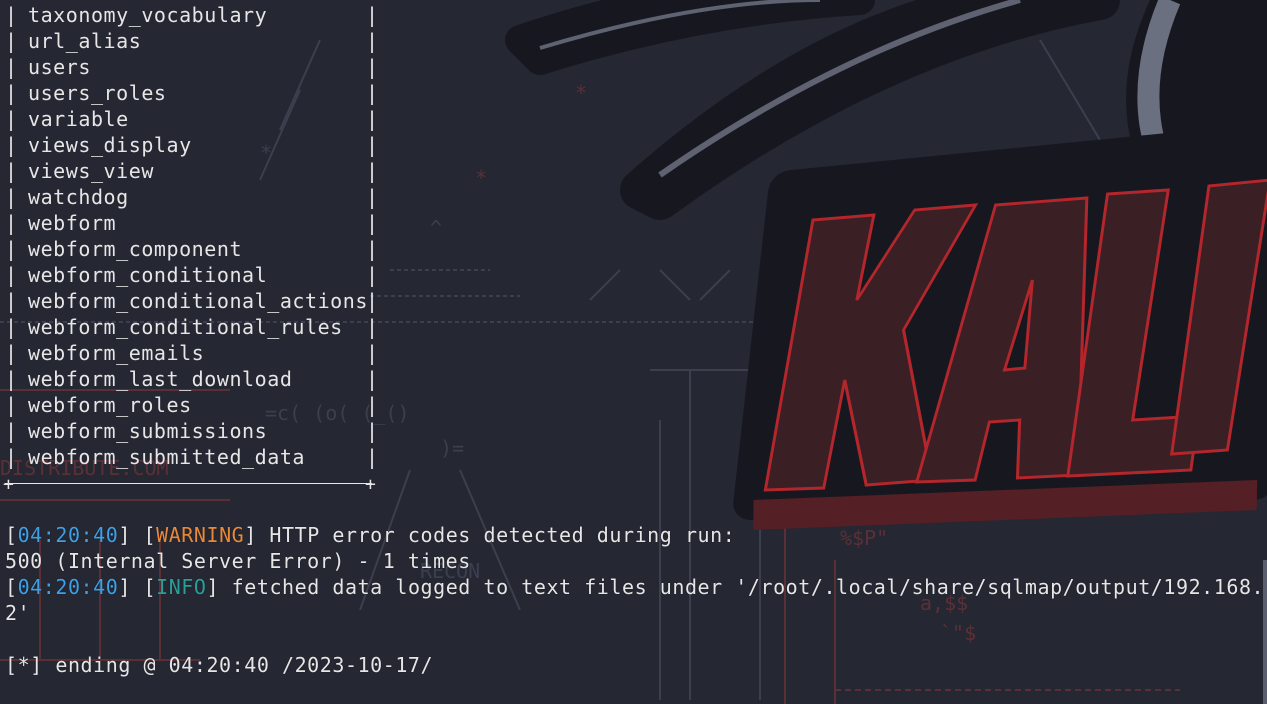 Image resolution: width=1267 pixels, height=704 pixels. Describe the element at coordinates (110, 405) in the screenshot. I see `table-cell-name: webform_roles` at that location.